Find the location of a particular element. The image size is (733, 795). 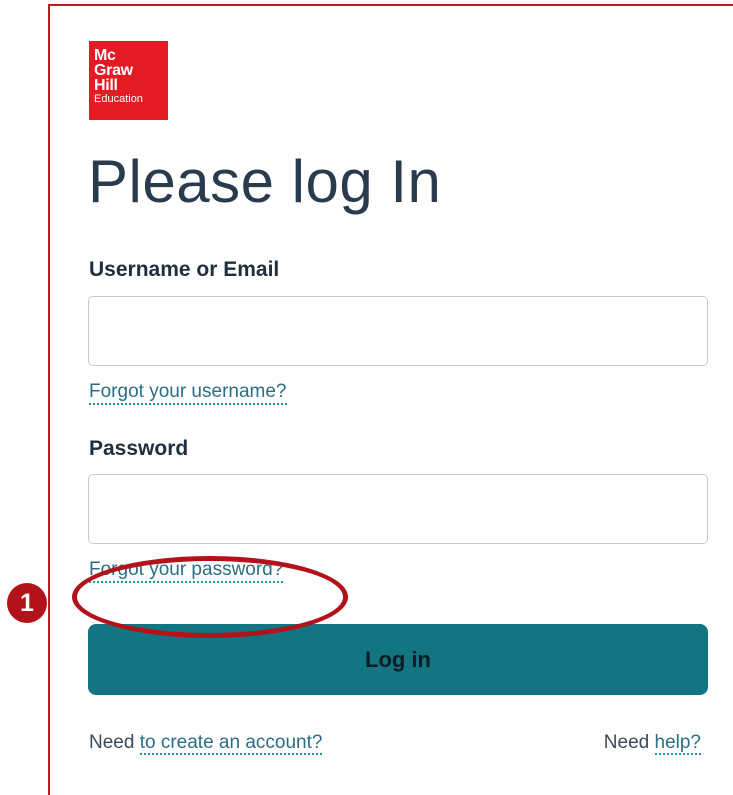

logo-line-hill: Hill is located at coordinates (106, 85).